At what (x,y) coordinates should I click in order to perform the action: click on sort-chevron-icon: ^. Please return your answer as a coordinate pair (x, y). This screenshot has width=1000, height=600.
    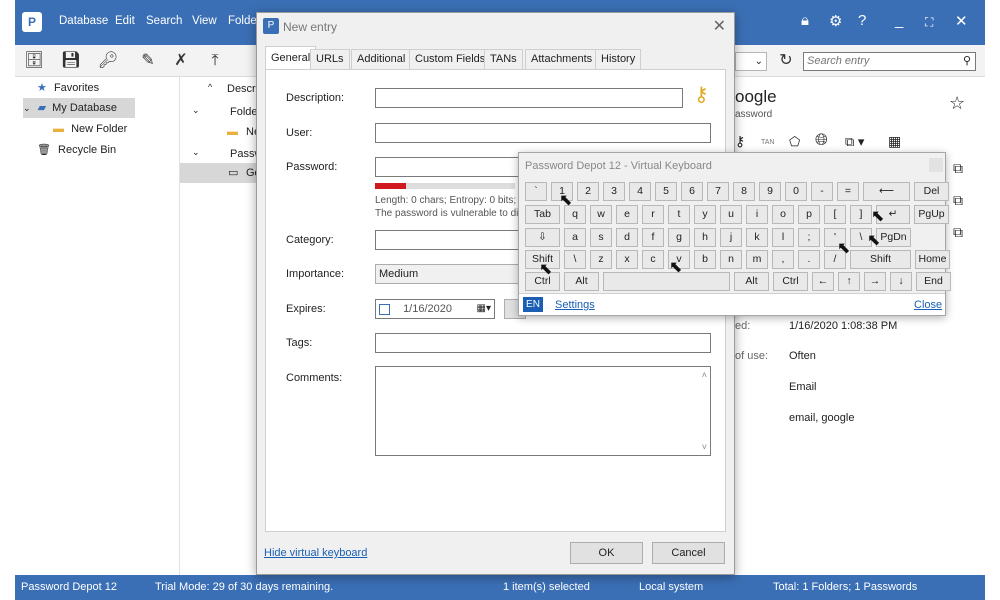
    Looking at the image, I should click on (210, 87).